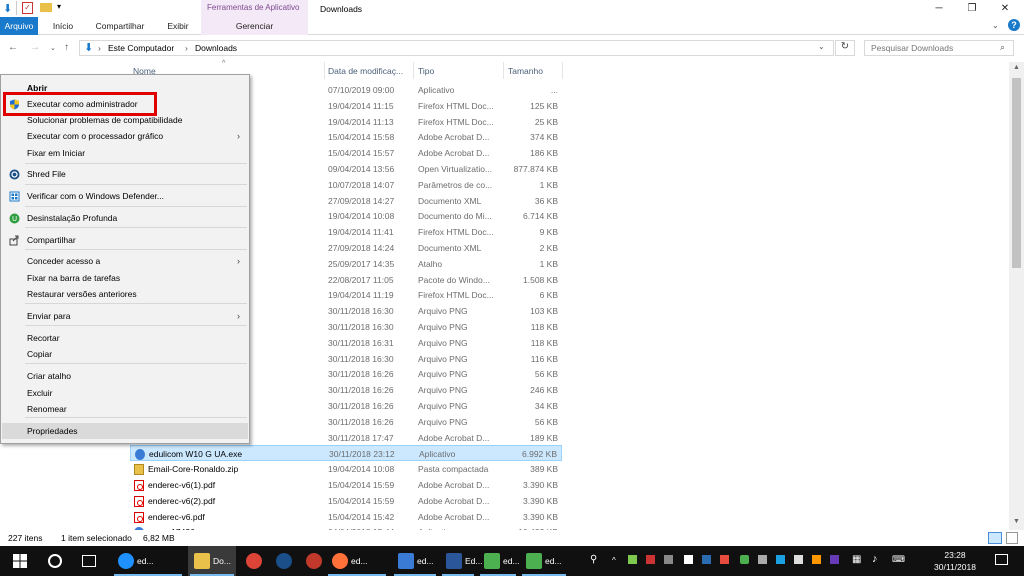 The height and width of the screenshot is (576, 1024). What do you see at coordinates (450, 200) in the screenshot?
I see `file-type: Documento XML` at bounding box center [450, 200].